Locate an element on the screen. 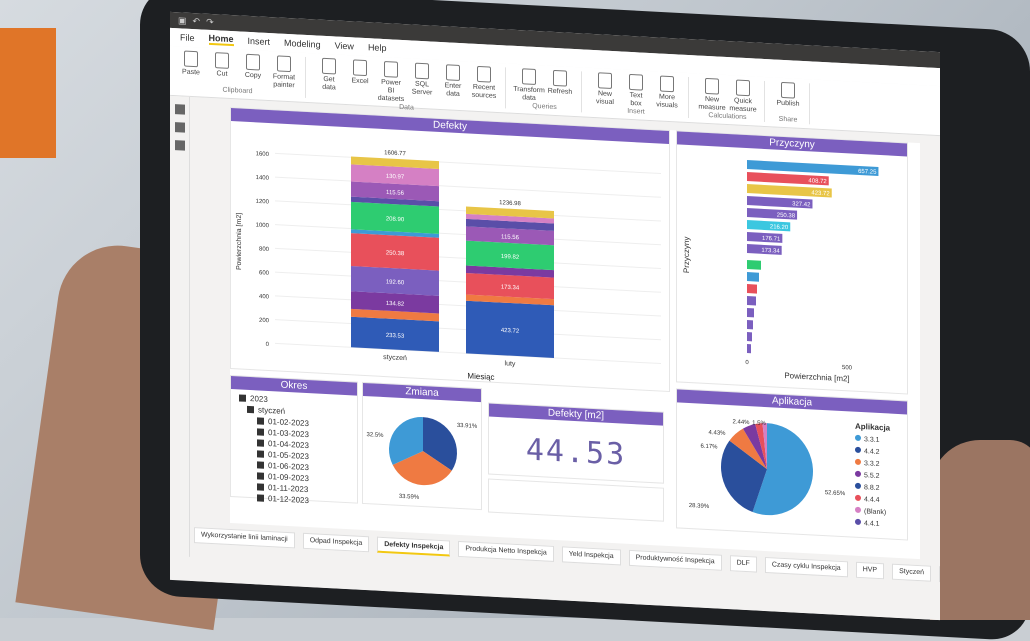  ribbon-button-text-box: Text box is located at coordinates (636, 91).